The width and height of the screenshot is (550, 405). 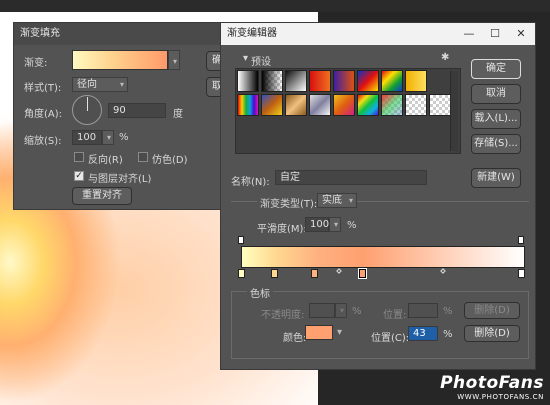 I want to click on location-top-label: 位置:, so click(x=395, y=315).